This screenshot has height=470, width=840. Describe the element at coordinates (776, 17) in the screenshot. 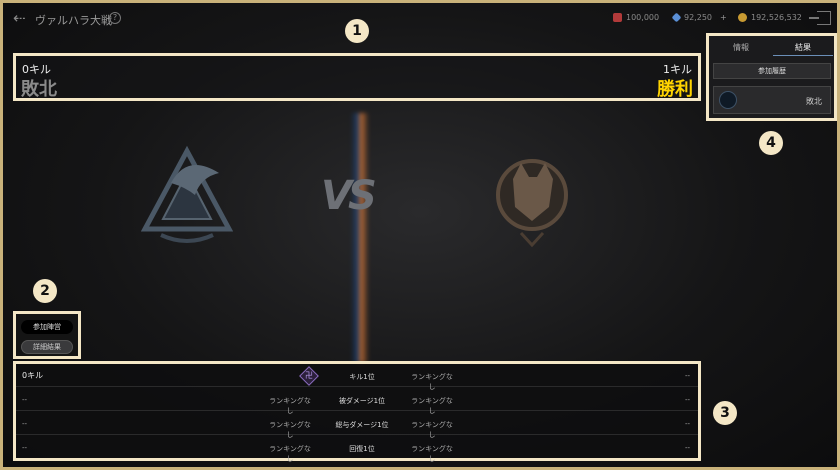

I see `gold-value: 192,526,532` at that location.